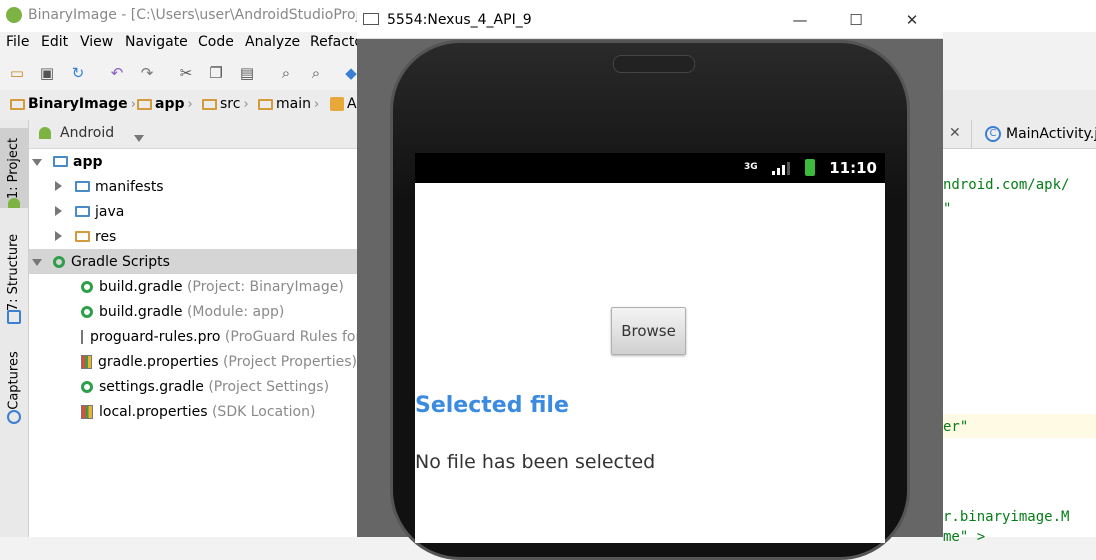  I want to click on paste-icon: ▤, so click(247, 73).